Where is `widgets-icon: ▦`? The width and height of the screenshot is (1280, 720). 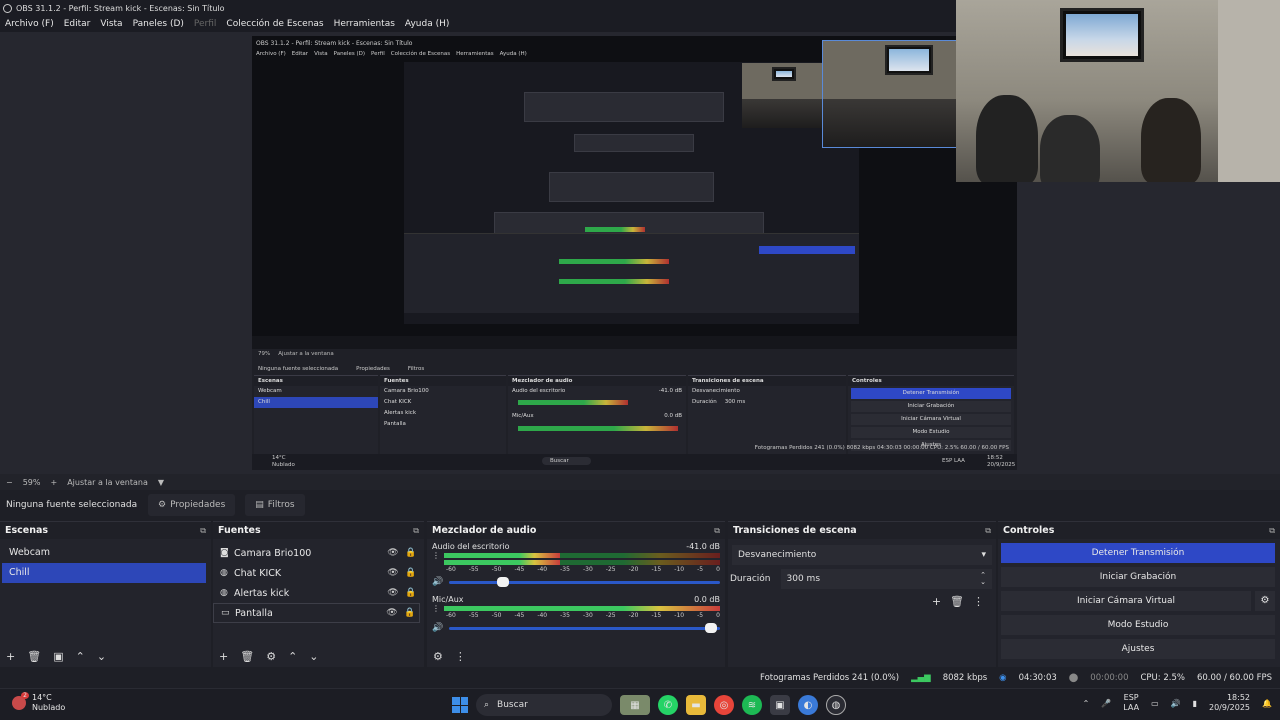 widgets-icon: ▦ is located at coordinates (635, 705).